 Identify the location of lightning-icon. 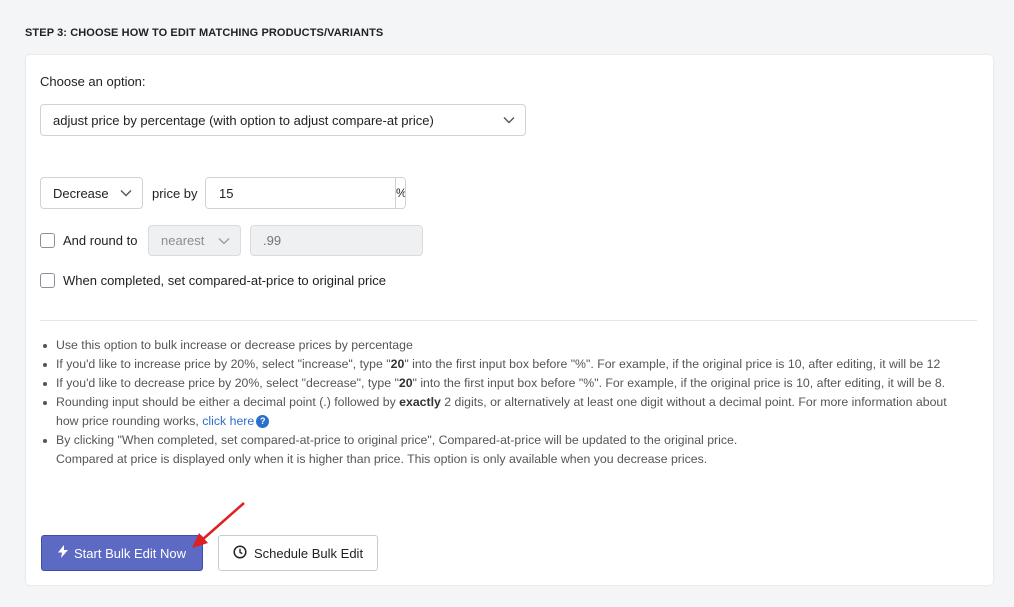
(63, 553).